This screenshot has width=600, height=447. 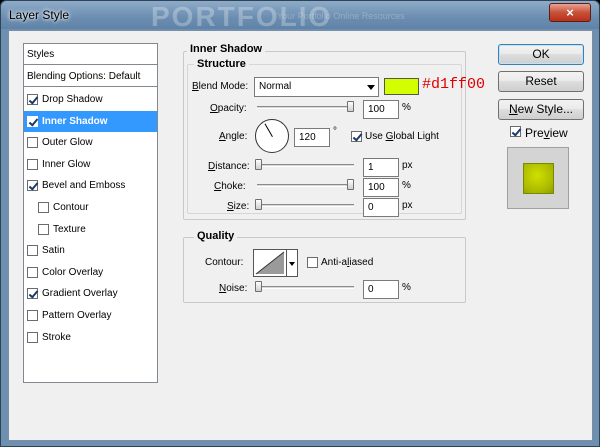 I want to click on ok-button: OK, so click(x=541, y=54).